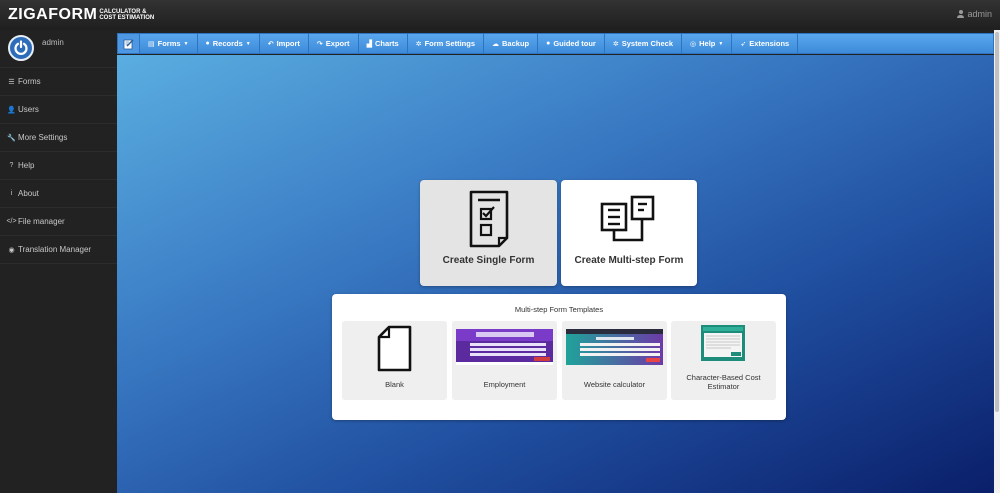 Image resolution: width=1000 pixels, height=493 pixels. Describe the element at coordinates (207, 43) in the screenshot. I see `info-circle-icon: ●` at that location.